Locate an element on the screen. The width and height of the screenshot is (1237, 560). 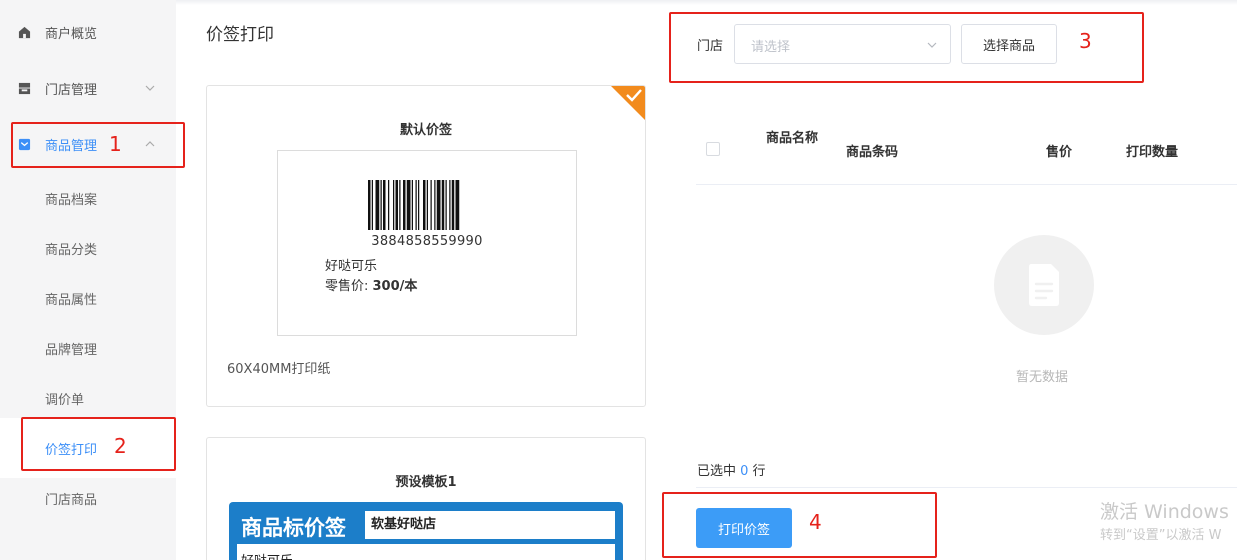
select-all-checkbox is located at coordinates (713, 149).